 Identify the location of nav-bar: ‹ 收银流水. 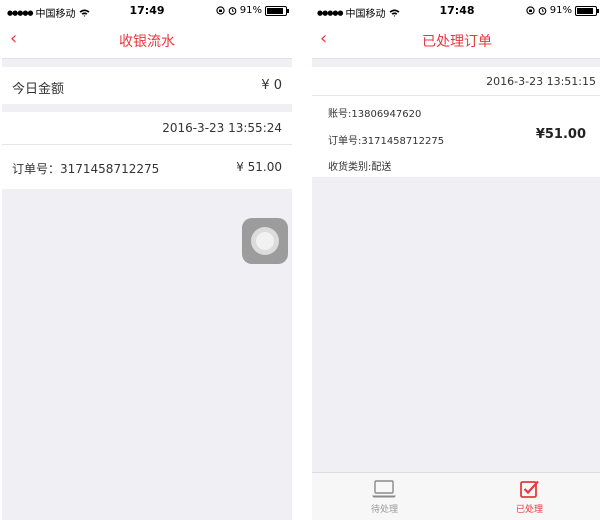
(147, 40).